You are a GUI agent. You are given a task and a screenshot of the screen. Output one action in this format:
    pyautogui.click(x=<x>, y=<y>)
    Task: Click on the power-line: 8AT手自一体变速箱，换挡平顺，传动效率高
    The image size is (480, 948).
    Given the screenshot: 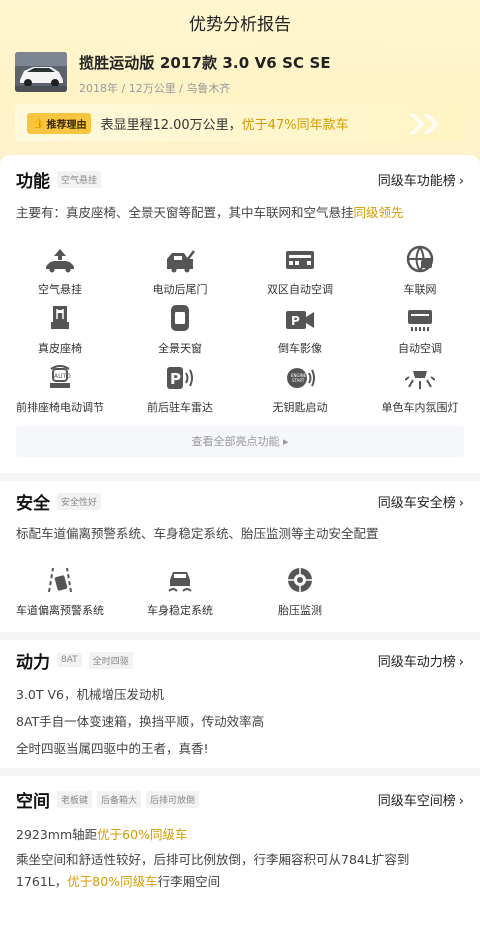 What is the action you would take?
    pyautogui.click(x=140, y=721)
    